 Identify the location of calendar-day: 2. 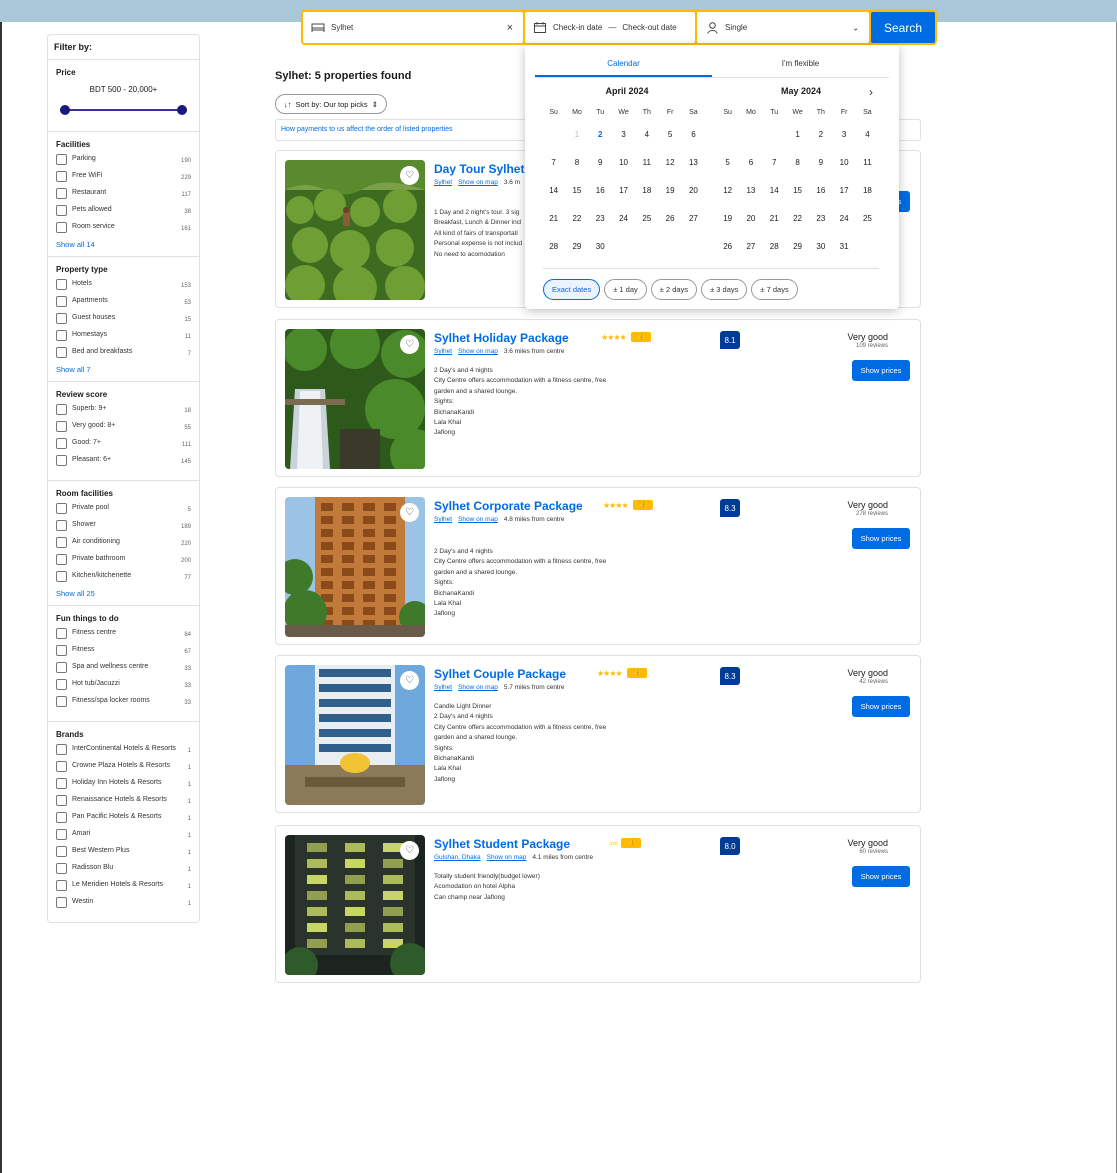
(820, 135).